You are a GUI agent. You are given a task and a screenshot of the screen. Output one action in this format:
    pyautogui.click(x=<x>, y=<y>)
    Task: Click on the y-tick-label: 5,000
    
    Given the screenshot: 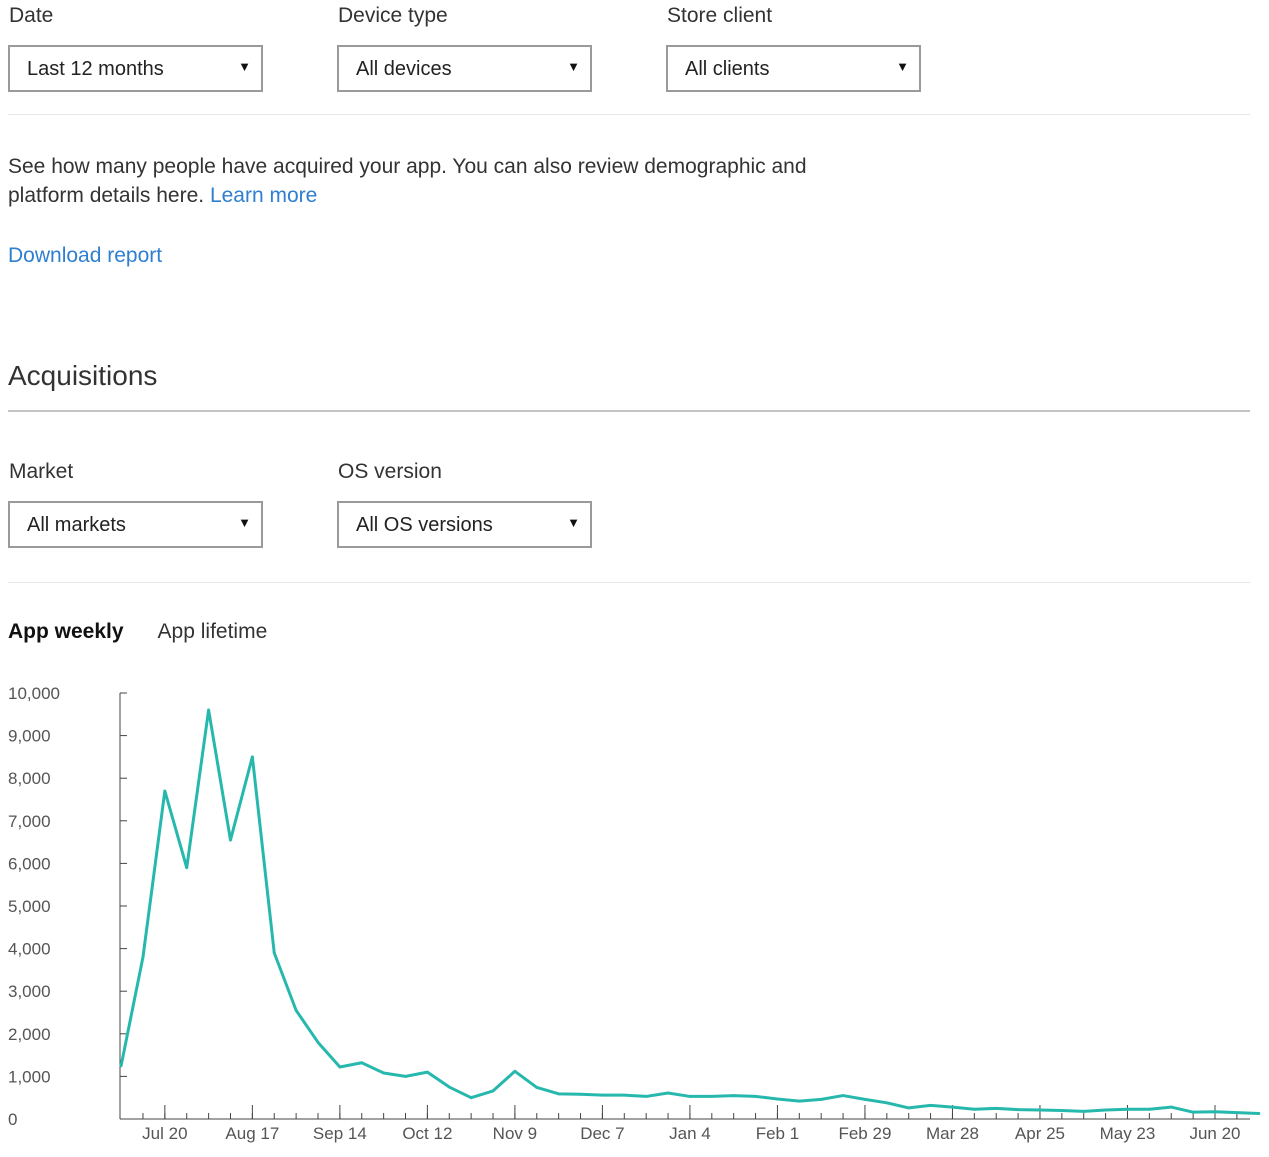 What is the action you would take?
    pyautogui.click(x=29, y=906)
    